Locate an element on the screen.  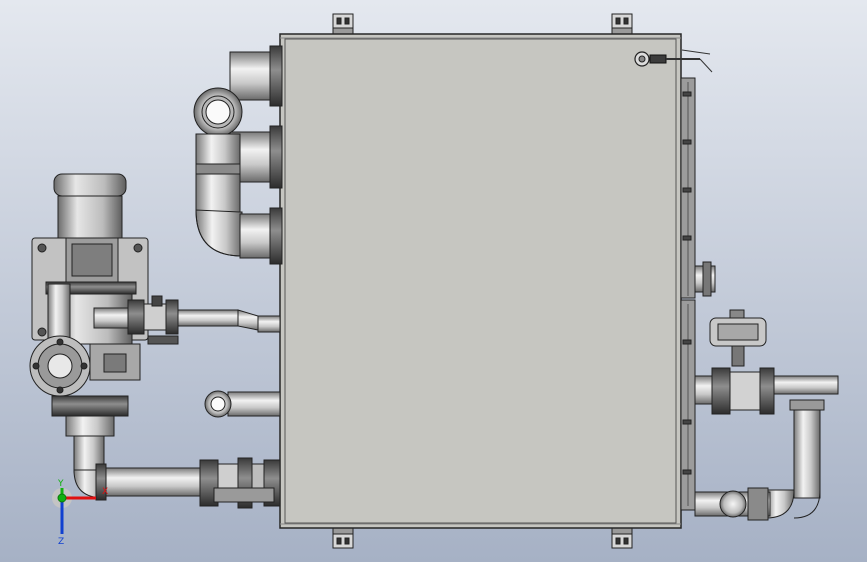
axis-x-label: X is located at coordinates (105, 492).